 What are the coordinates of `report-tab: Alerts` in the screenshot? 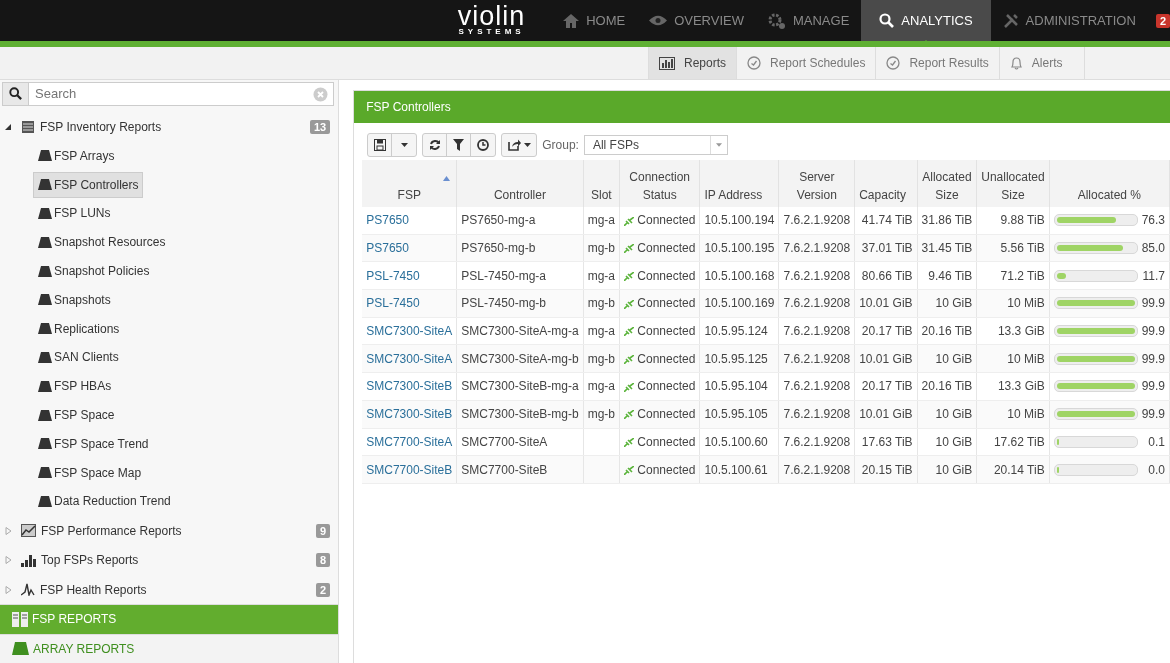 It's located at (1042, 63).